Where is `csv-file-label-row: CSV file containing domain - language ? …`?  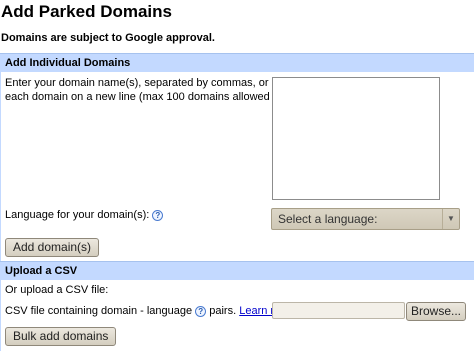
csv-file-label-row: CSV file containing domain - language ? … is located at coordinates (155, 311).